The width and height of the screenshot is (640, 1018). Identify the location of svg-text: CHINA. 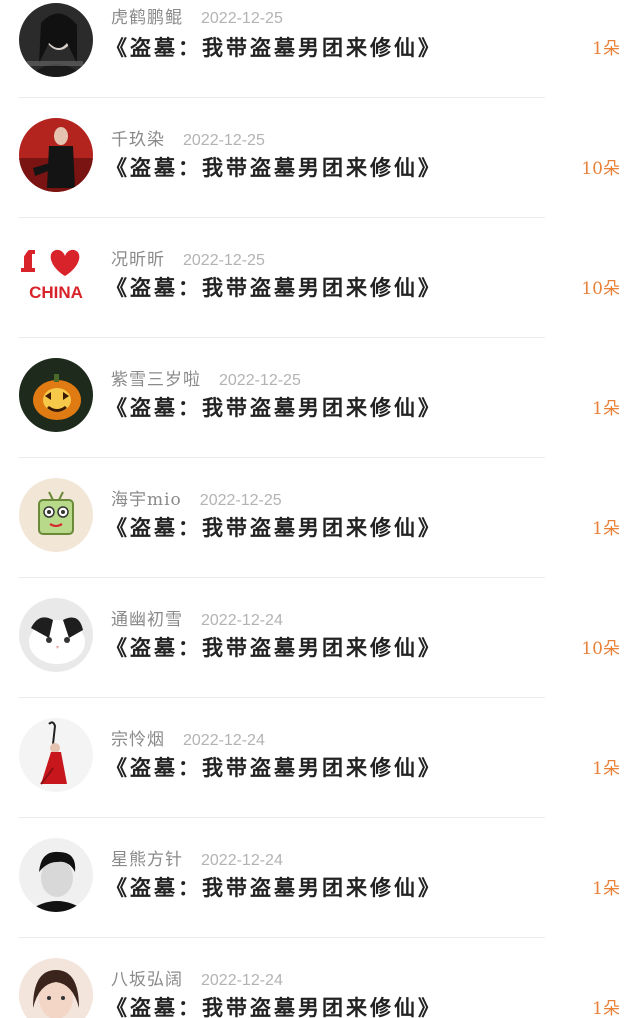
(56, 292).